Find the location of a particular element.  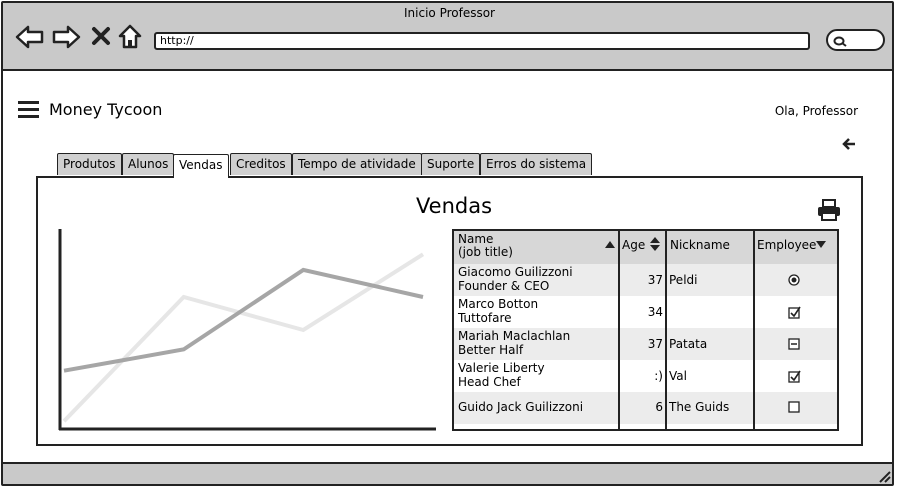

forward-icon is located at coordinates (66, 37).